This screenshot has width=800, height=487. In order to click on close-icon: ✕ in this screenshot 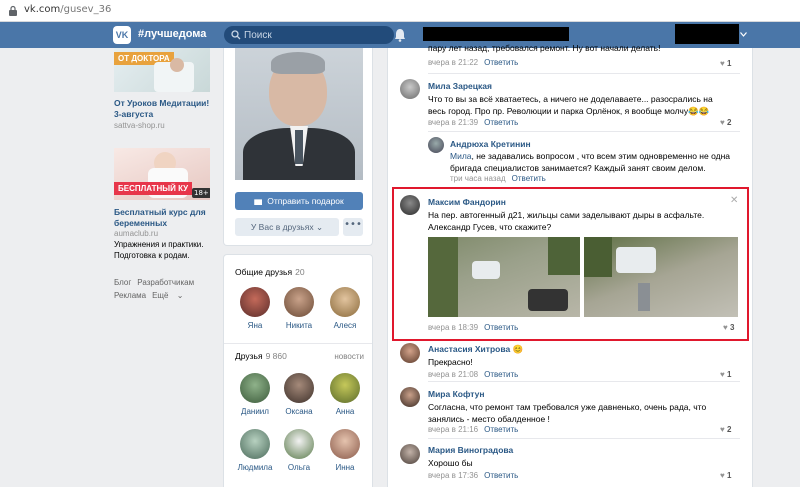, I will do `click(734, 200)`.